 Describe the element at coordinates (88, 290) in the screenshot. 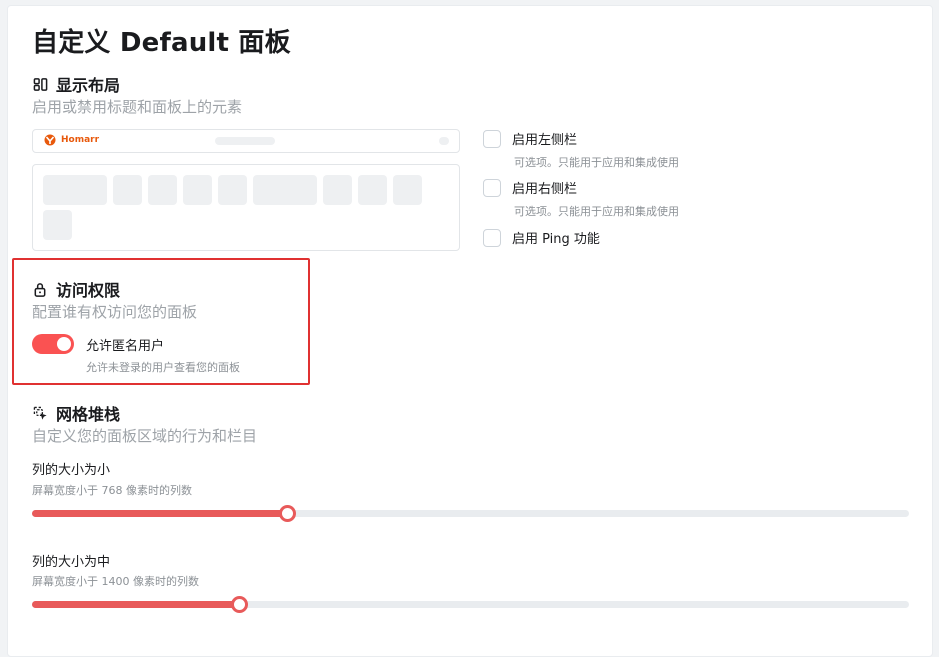

I see `access-section-title: 访问权限` at that location.